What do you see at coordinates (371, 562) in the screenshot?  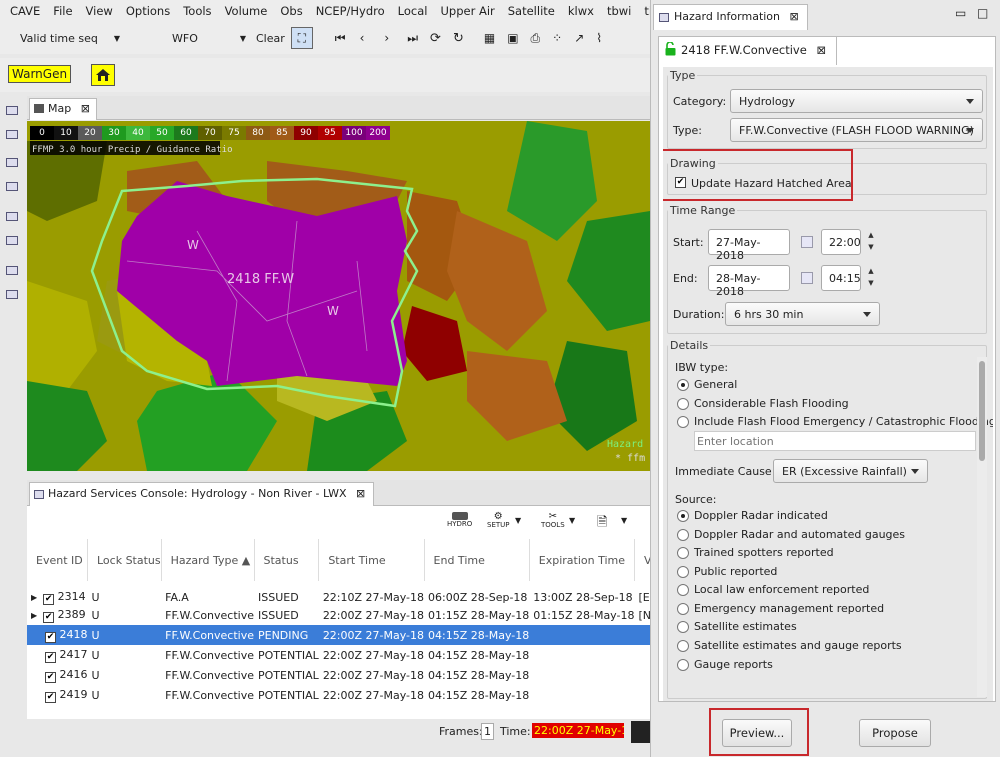 I see `col-start-time: Start Time` at bounding box center [371, 562].